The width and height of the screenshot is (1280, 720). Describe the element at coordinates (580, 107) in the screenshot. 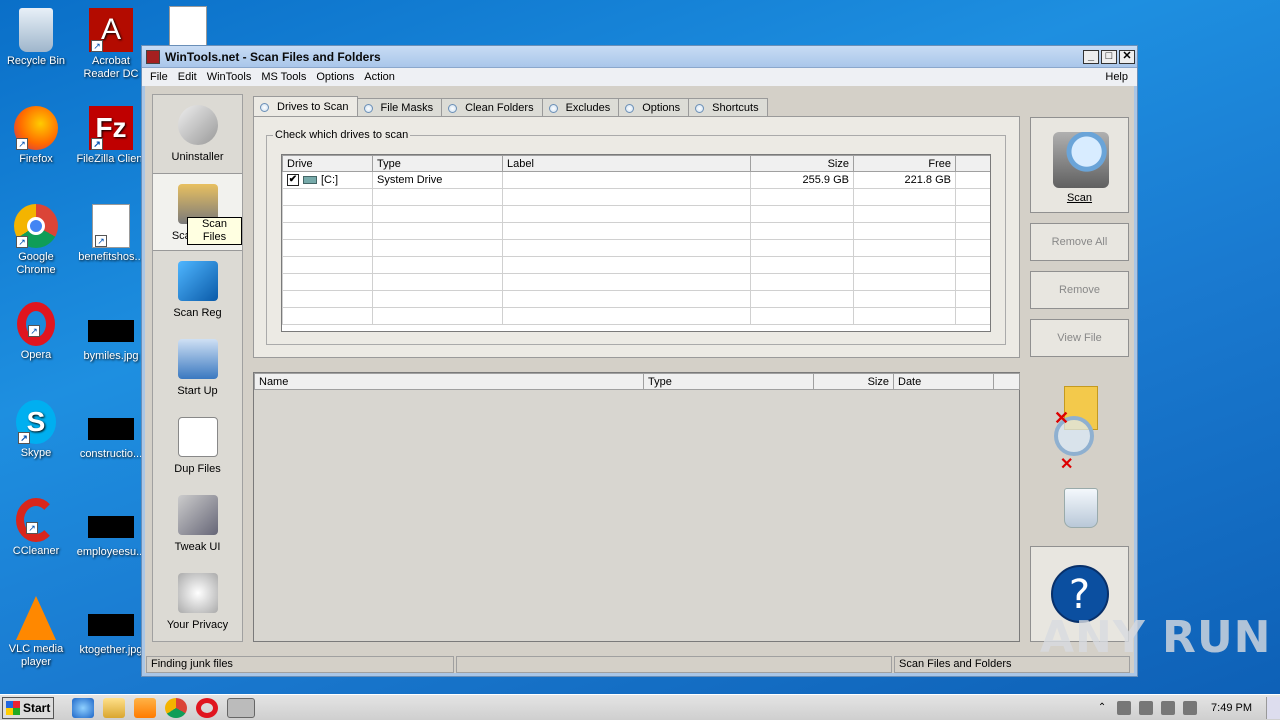

I see `tab-excludes: Excludes` at that location.